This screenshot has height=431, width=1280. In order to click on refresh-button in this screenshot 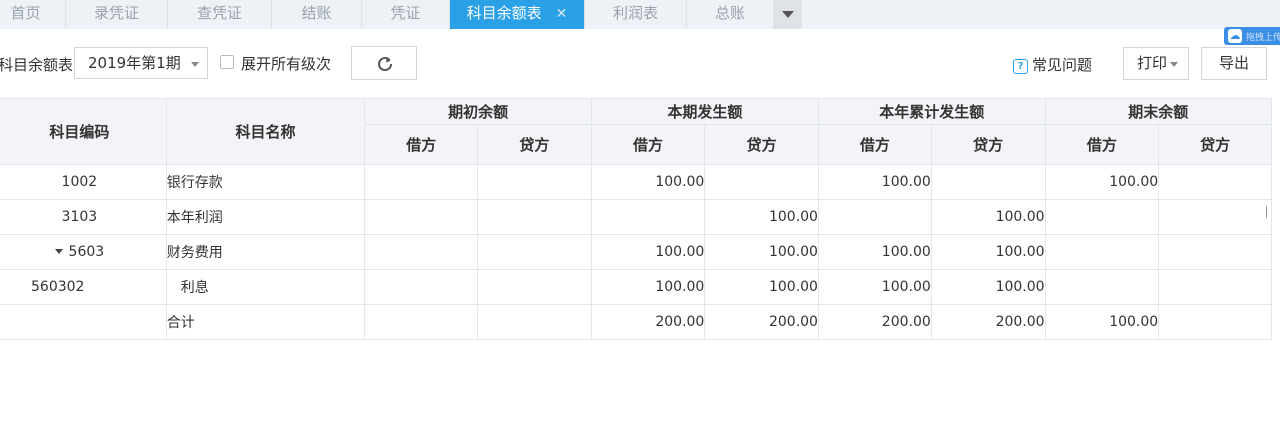, I will do `click(384, 63)`.